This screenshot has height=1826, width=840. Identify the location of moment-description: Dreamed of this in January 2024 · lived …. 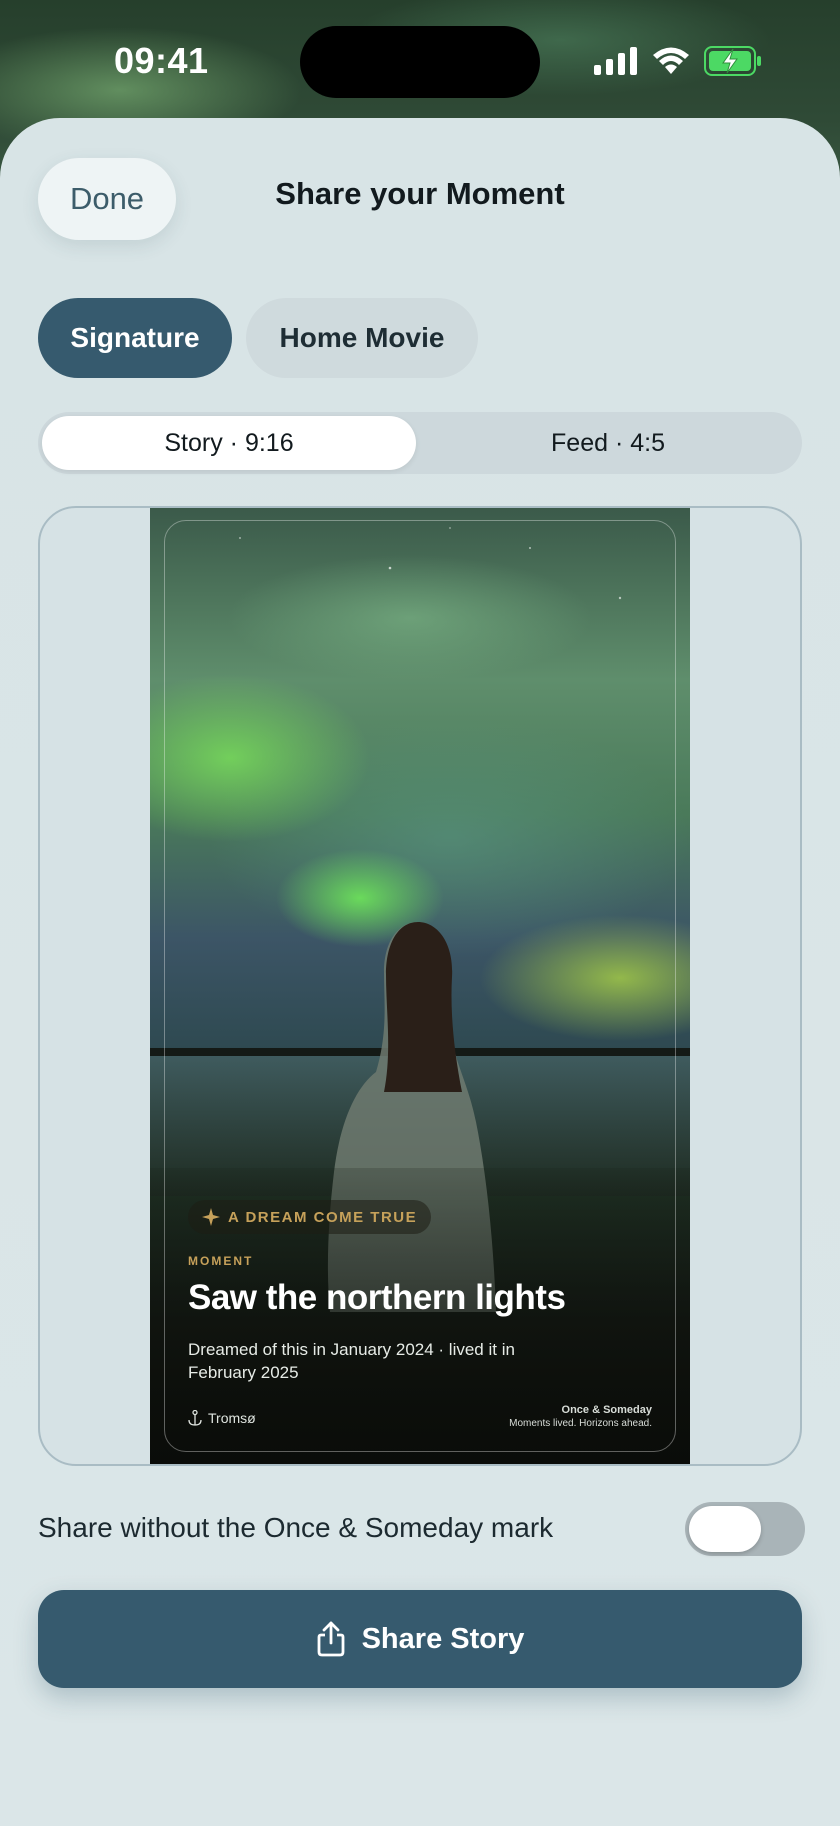
(351, 1361).